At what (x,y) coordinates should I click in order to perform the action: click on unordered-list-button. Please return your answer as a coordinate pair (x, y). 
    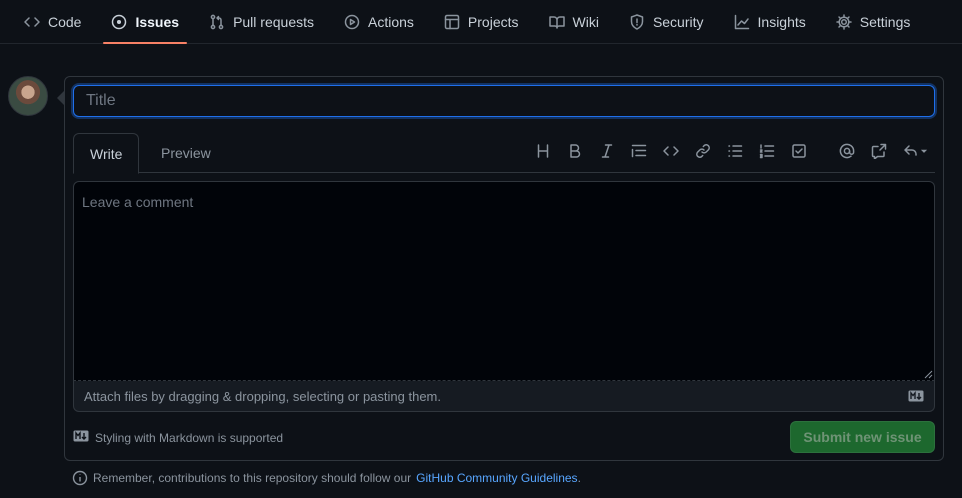
    Looking at the image, I should click on (735, 151).